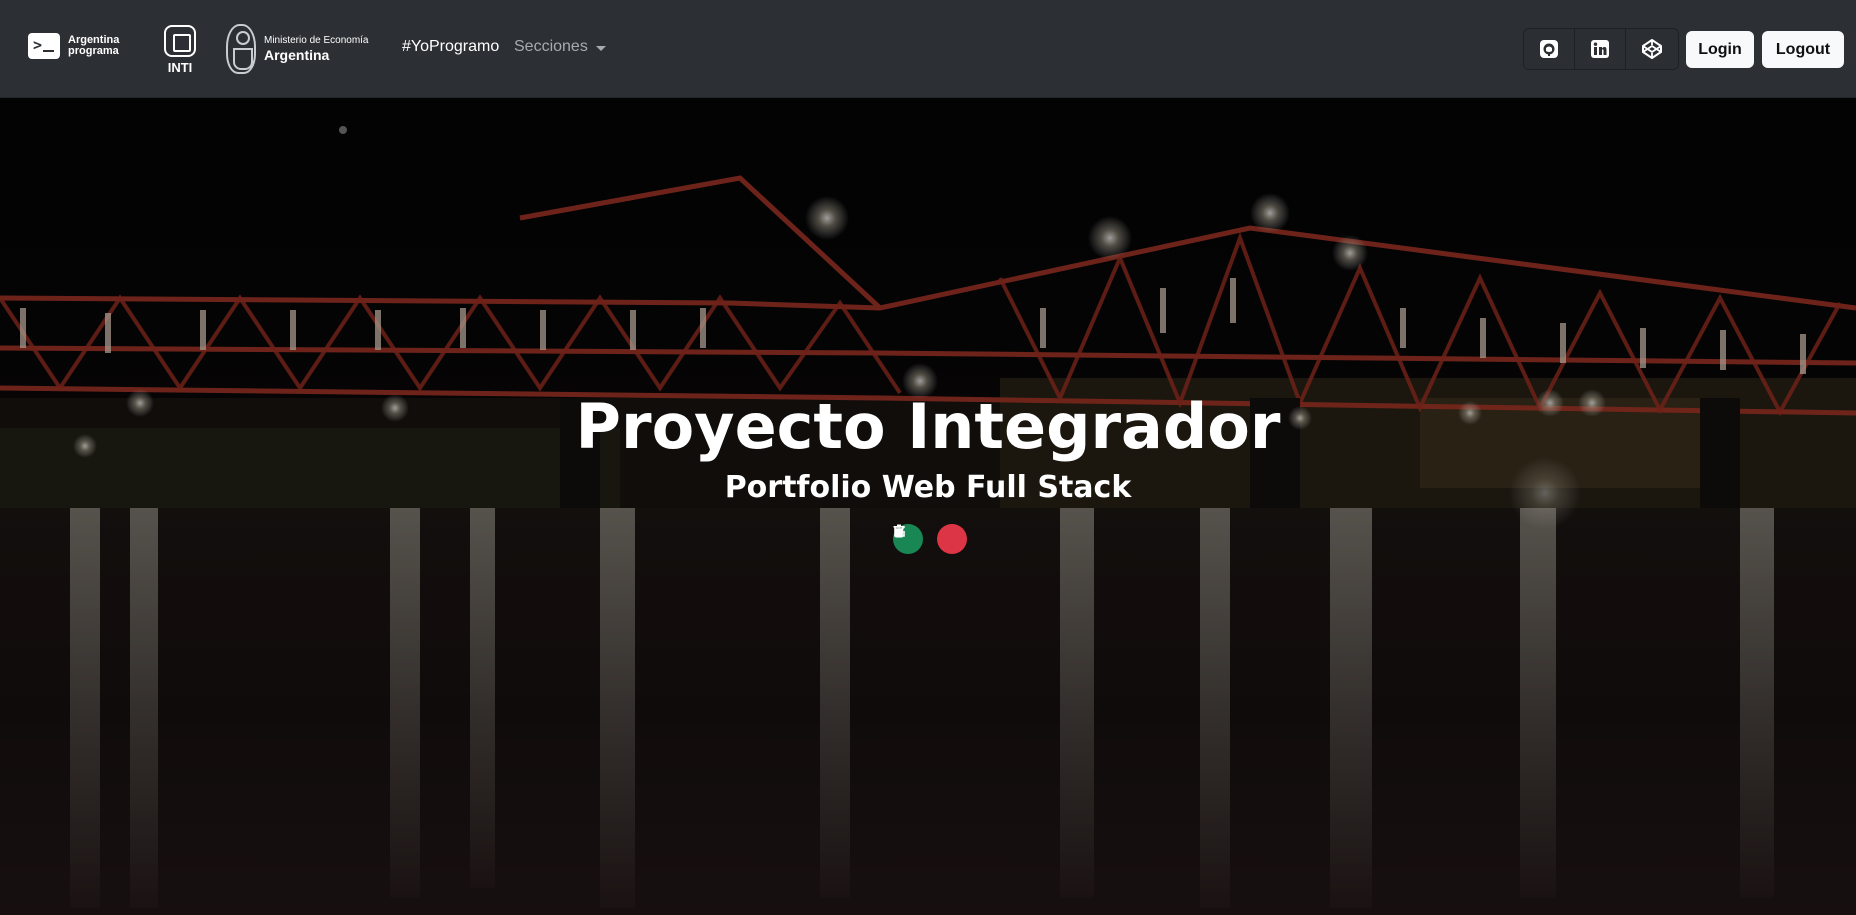 The image size is (1856, 915). I want to click on argentina-programa-text: Argentina programa, so click(93, 46).